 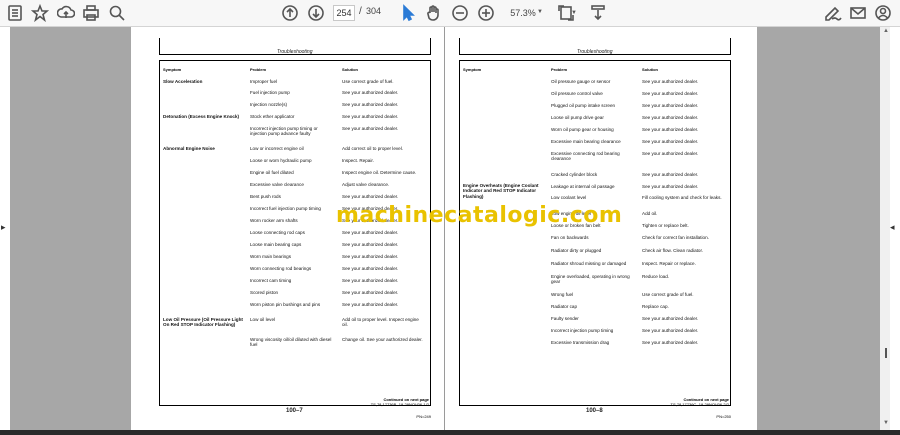 I want to click on upload-icon, so click(x=66, y=13).